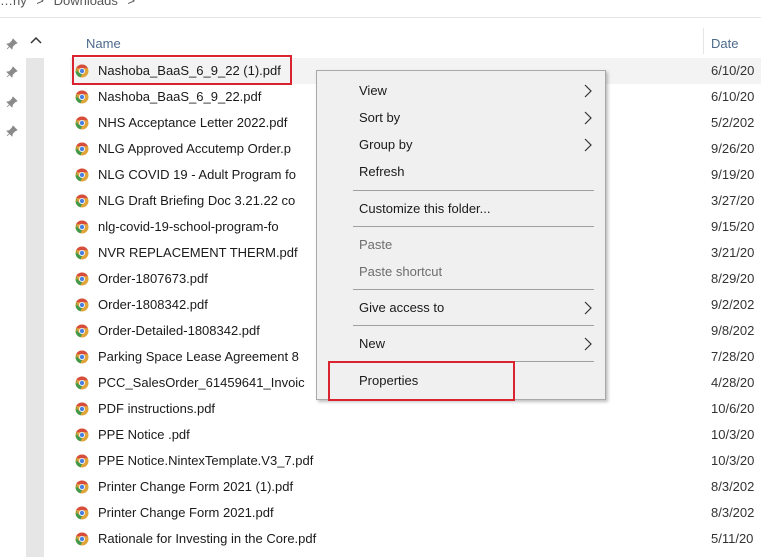 Image resolution: width=761 pixels, height=557 pixels. Describe the element at coordinates (382, 171) in the screenshot. I see `menu-item-label: Refresh` at that location.